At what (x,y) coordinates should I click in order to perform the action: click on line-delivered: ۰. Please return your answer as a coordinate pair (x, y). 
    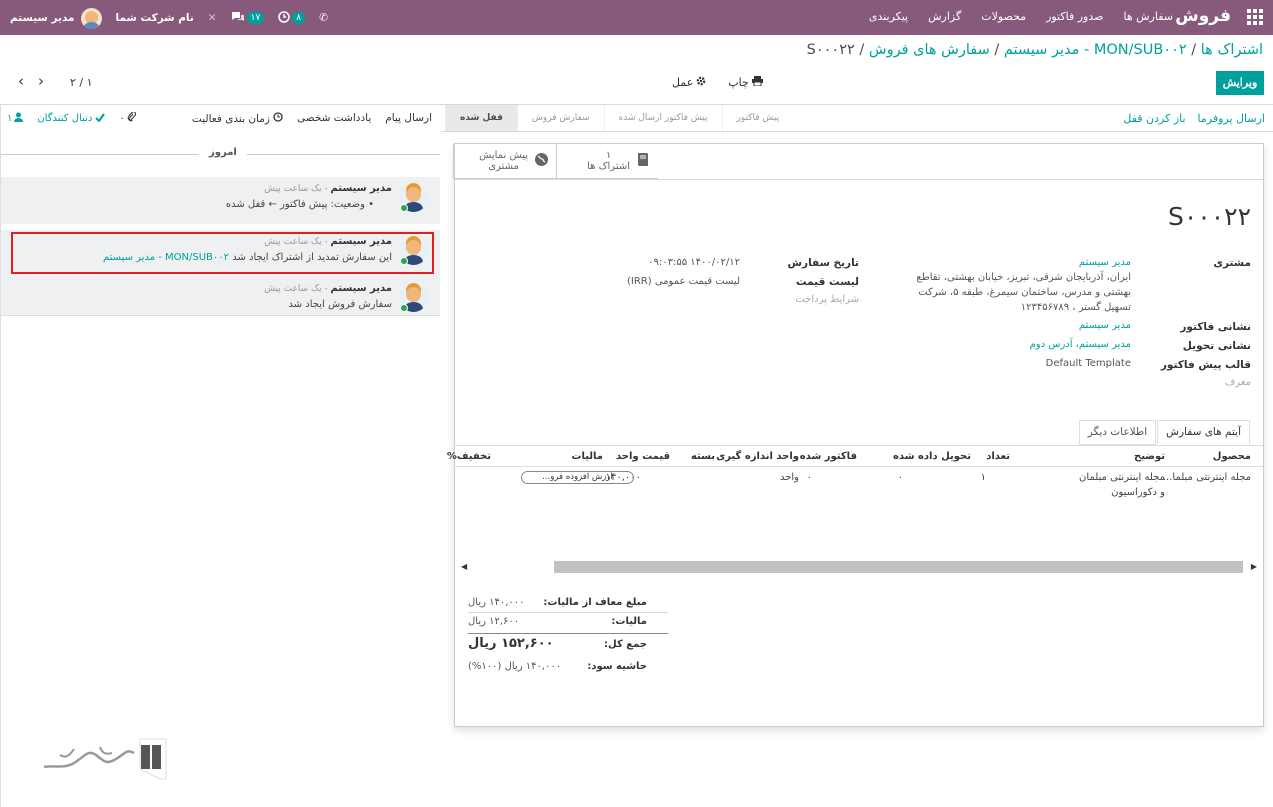
    Looking at the image, I should click on (900, 477).